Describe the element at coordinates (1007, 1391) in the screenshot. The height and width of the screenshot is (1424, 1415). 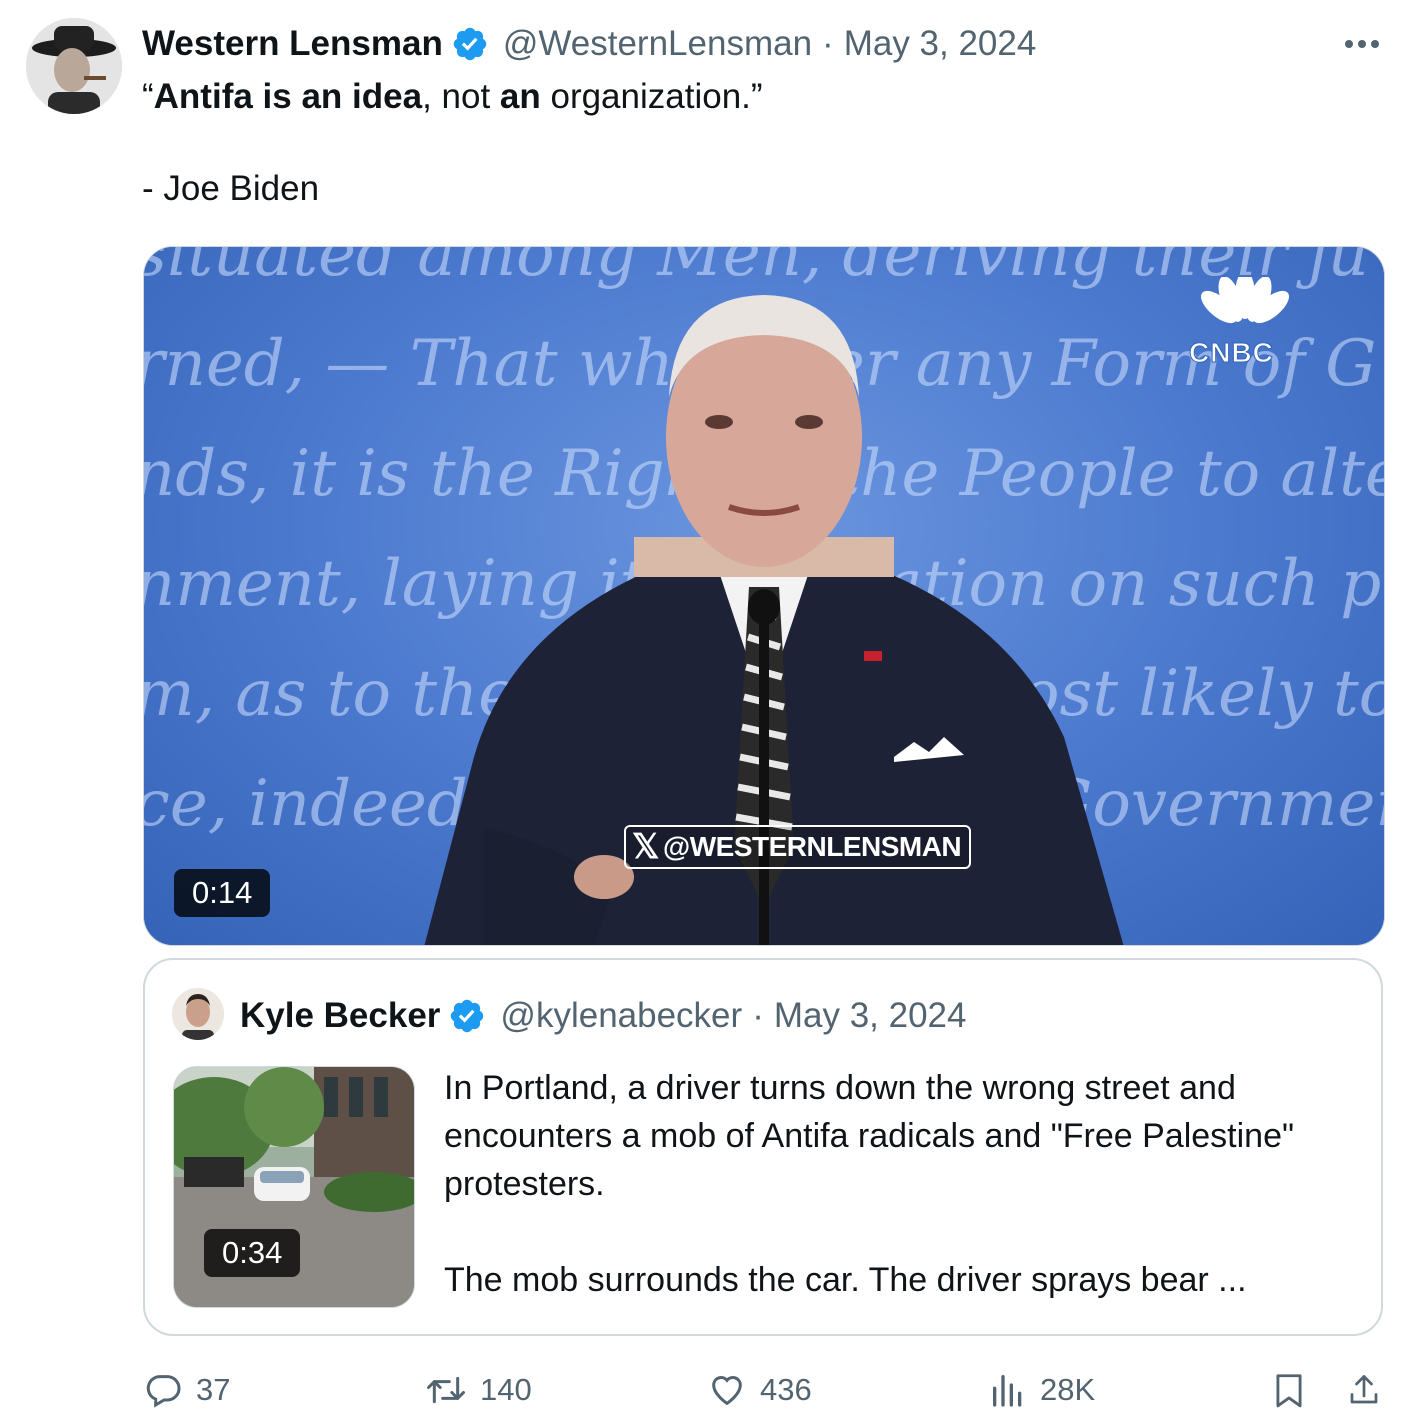
I see `views-chart-icon` at that location.